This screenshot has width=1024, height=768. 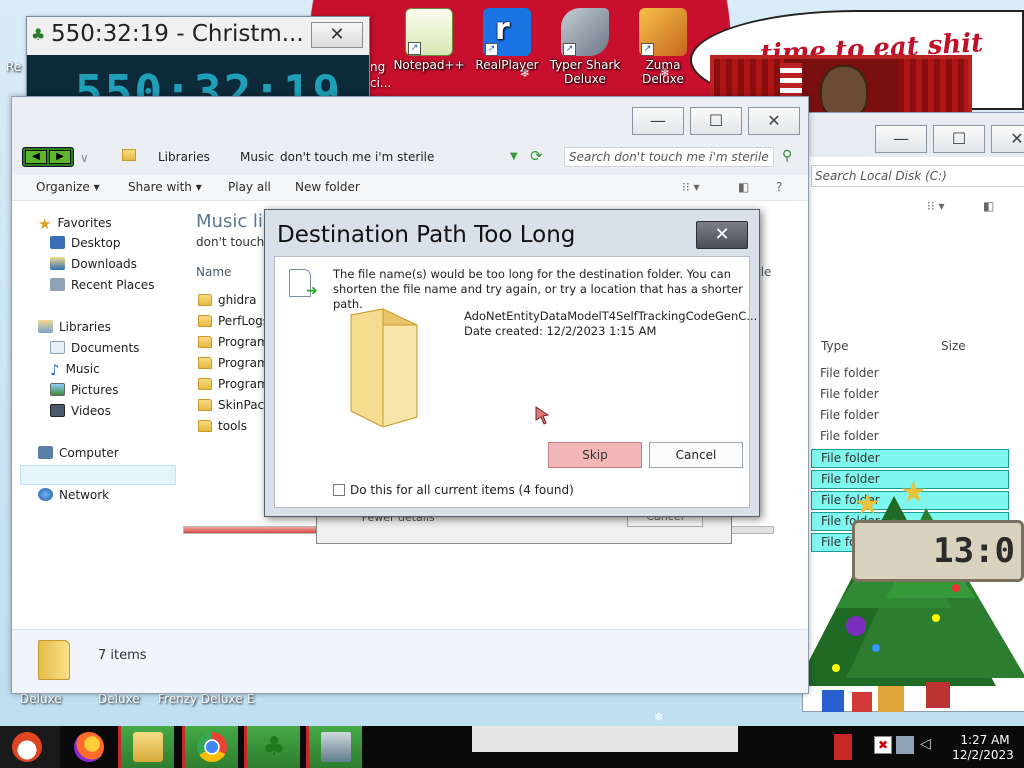 I want to click on clock-date: 12/2/2023, so click(x=983, y=755).